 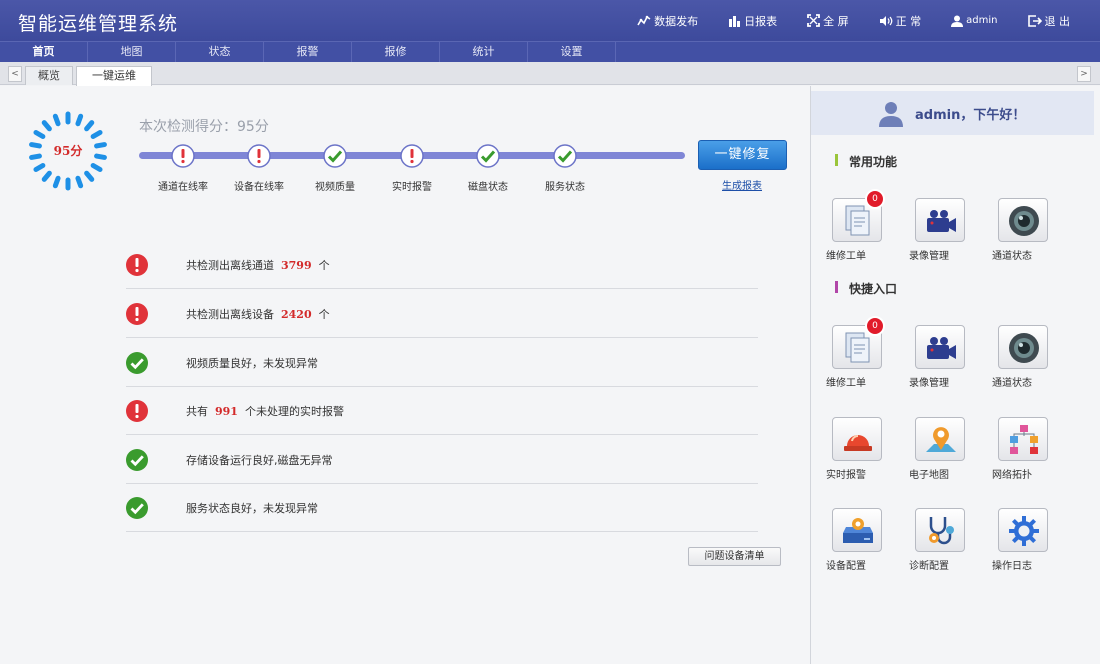 What do you see at coordinates (858, 442) in the screenshot?
I see `alarm-light-icon` at bounding box center [858, 442].